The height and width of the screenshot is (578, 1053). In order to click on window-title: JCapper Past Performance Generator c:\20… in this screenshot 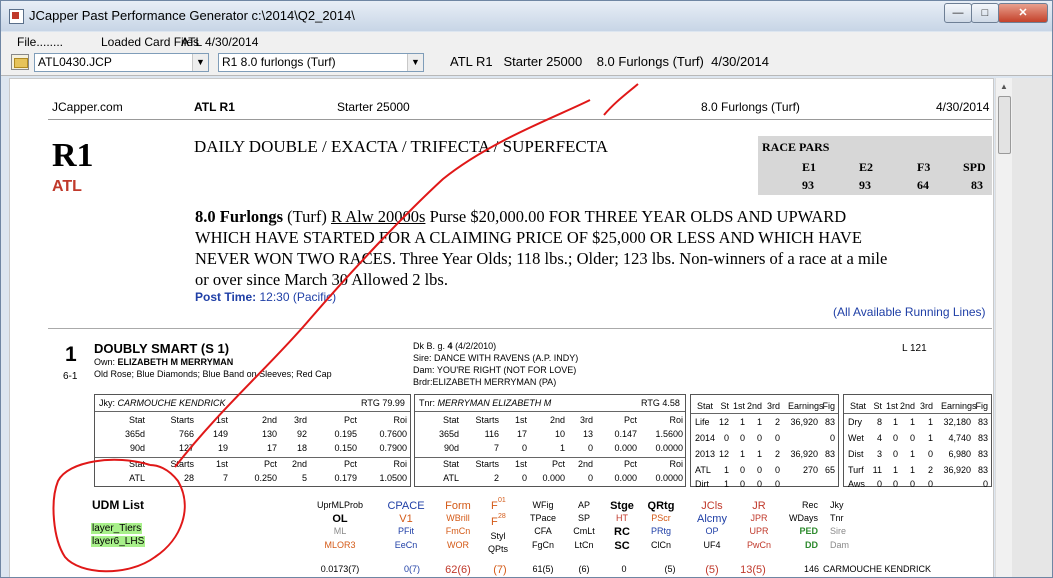, I will do `click(192, 15)`.